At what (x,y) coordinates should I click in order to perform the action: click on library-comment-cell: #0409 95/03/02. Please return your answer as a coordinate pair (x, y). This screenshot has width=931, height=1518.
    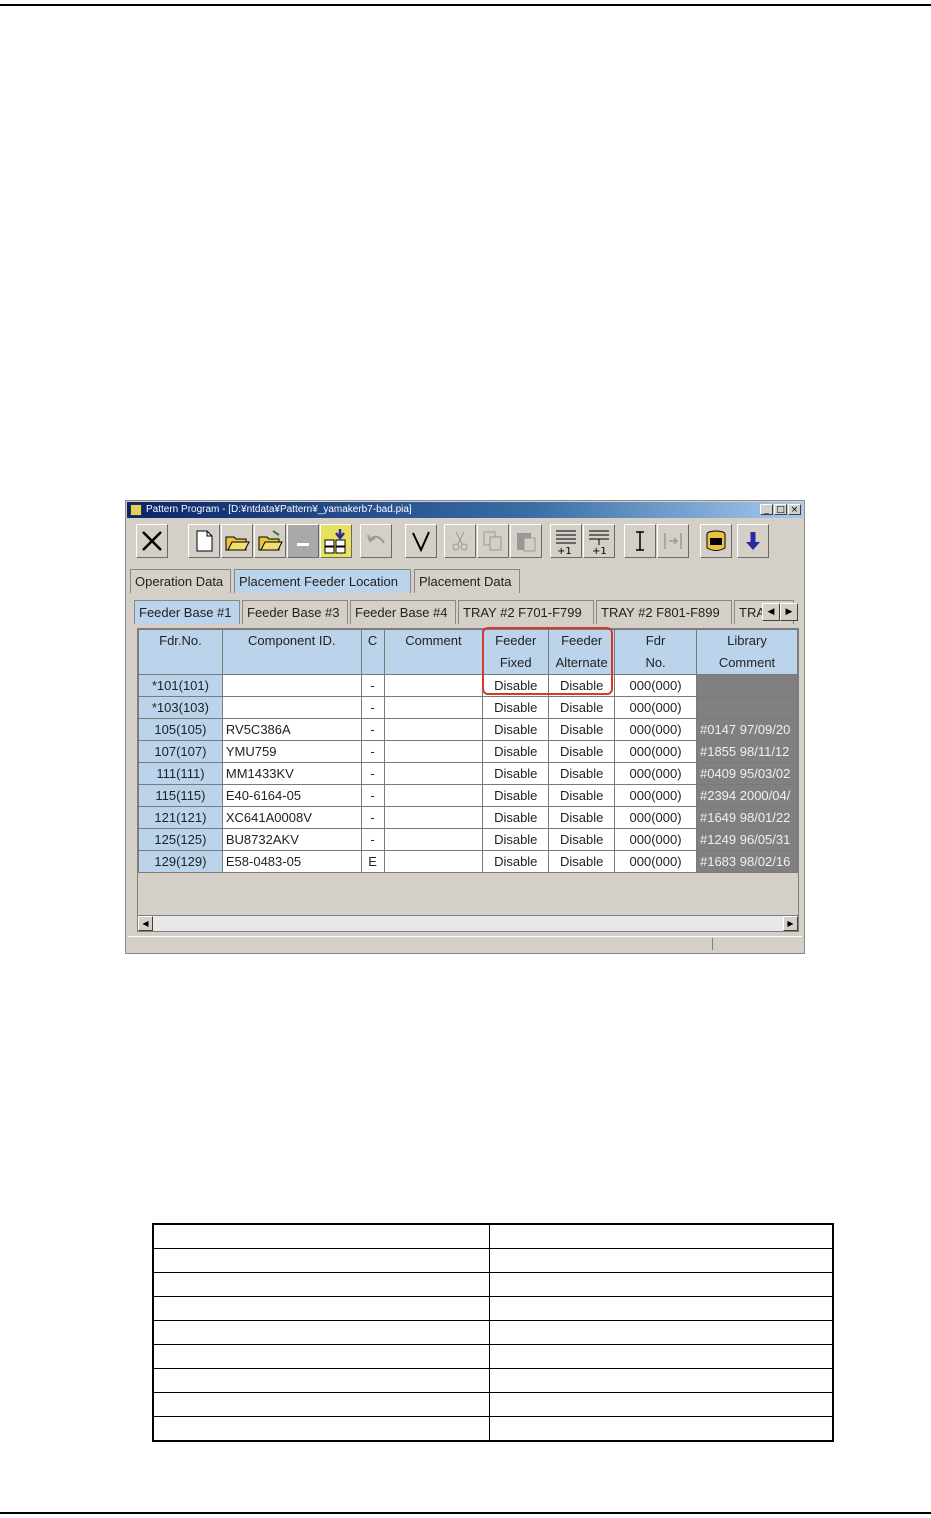
    Looking at the image, I should click on (746, 773).